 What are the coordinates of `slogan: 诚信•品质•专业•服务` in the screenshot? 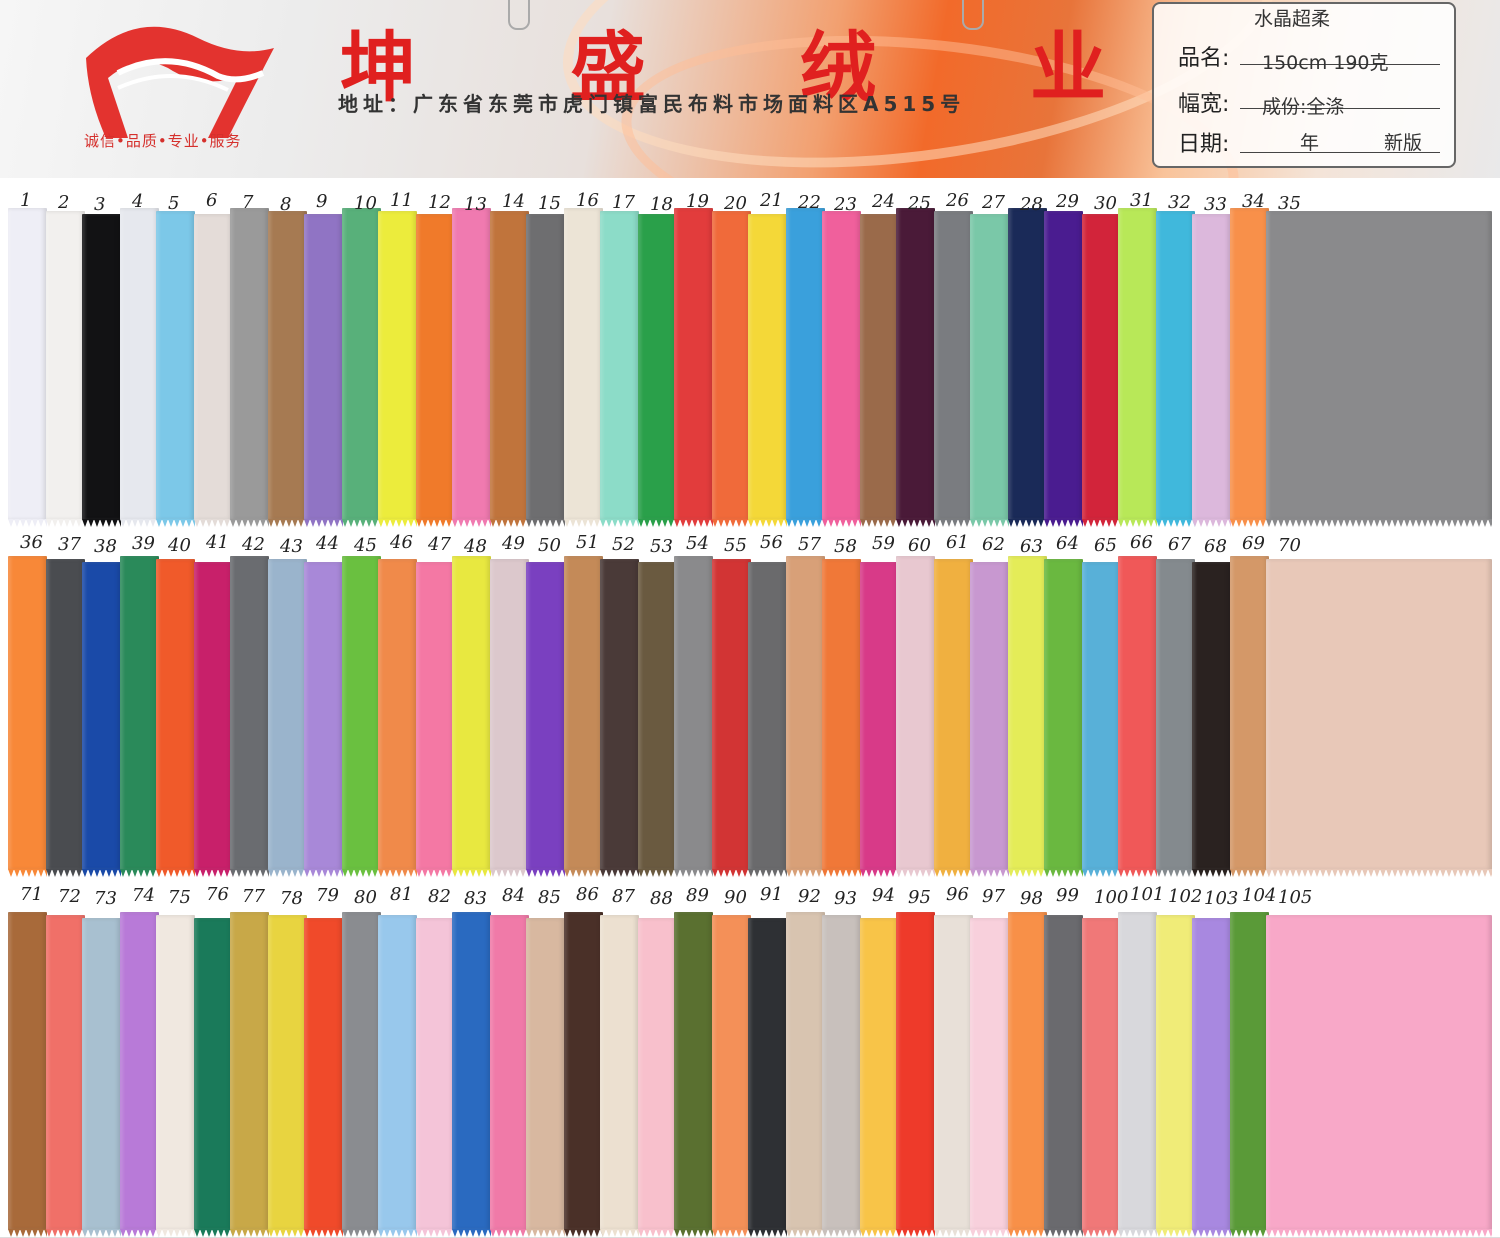 It's located at (163, 141).